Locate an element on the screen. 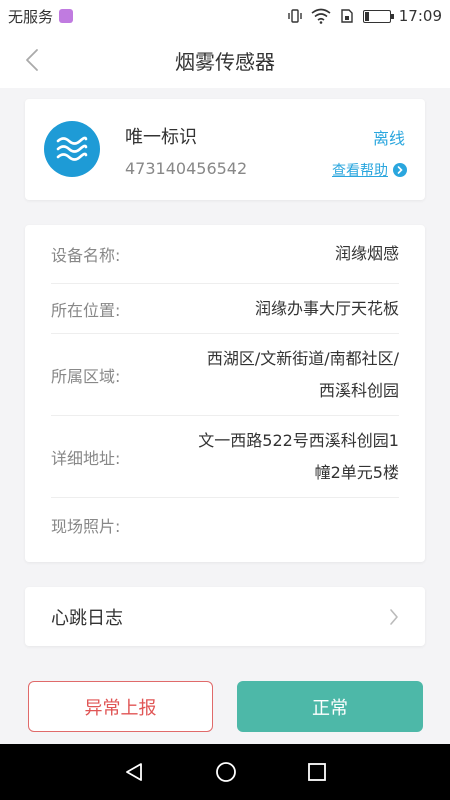 This screenshot has width=450, height=800. detail-row-region: 所属区域: 西湖区/文新街道/南都社区/ 西溪科创园 is located at coordinates (225, 375).